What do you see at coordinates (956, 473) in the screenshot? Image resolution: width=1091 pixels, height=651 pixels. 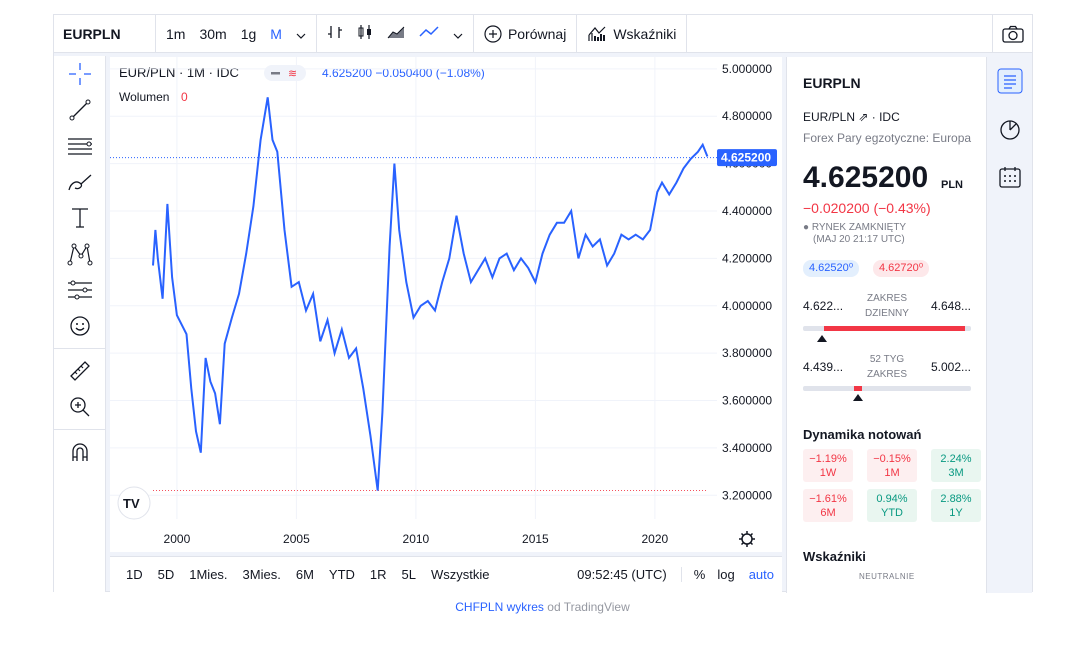 I see `performance-period: 3M` at bounding box center [956, 473].